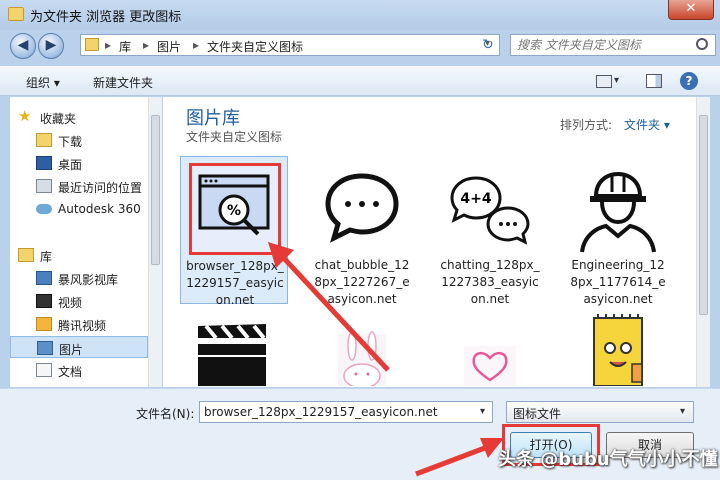 The height and width of the screenshot is (480, 720). What do you see at coordinates (346, 412) in the screenshot?
I see `filename-input: browser_128px_1229157_easyicon.net` at bounding box center [346, 412].